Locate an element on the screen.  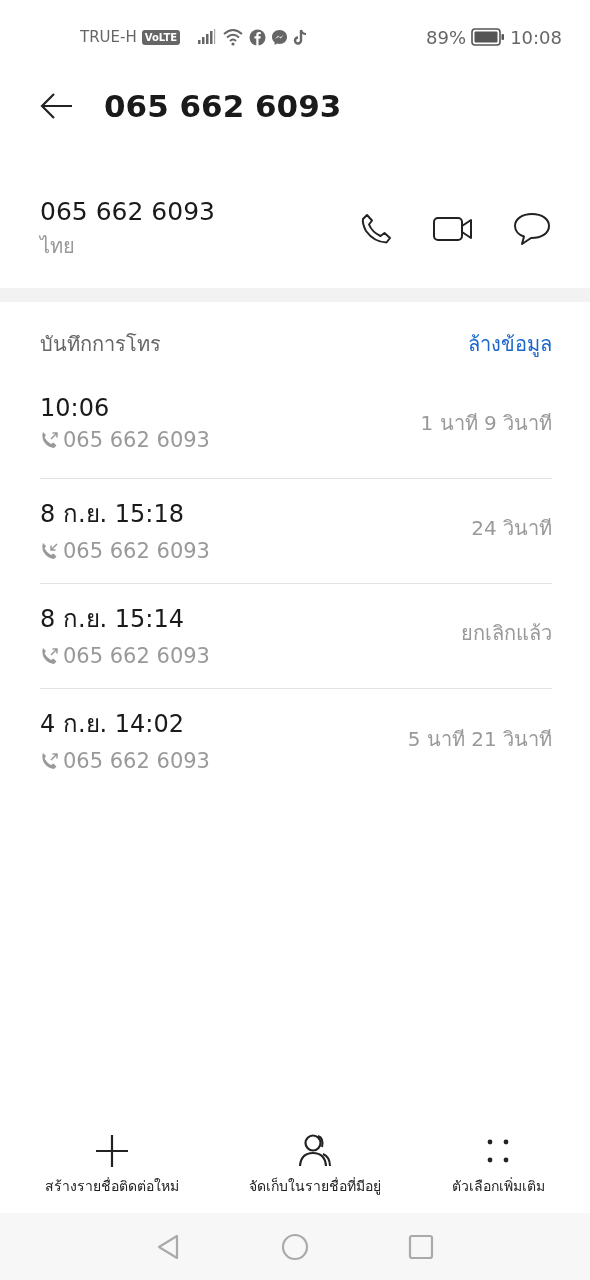
tiktok-icon is located at coordinates (301, 37).